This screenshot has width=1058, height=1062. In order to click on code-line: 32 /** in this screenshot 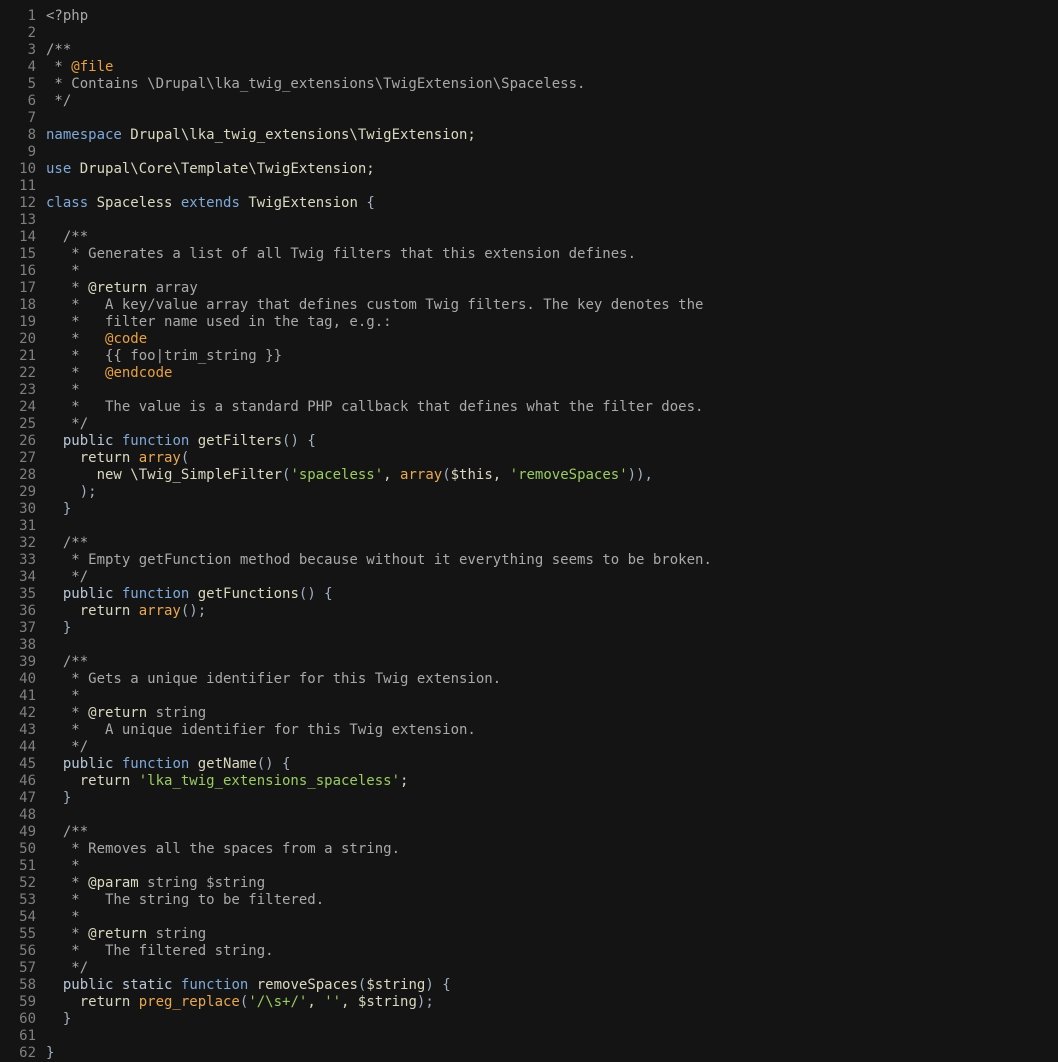, I will do `click(529, 543)`.